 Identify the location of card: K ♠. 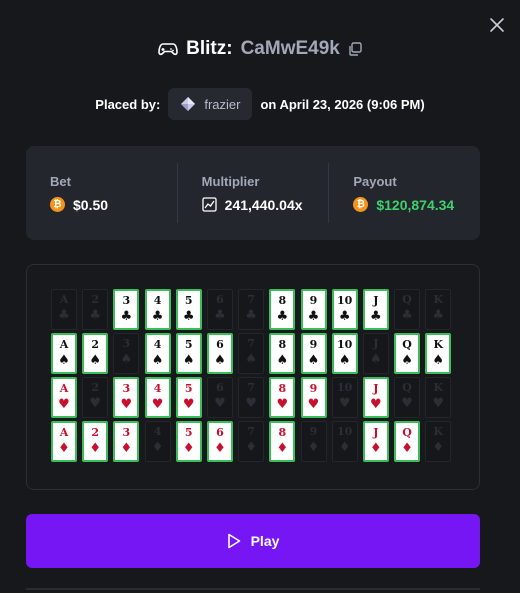
(438, 353).